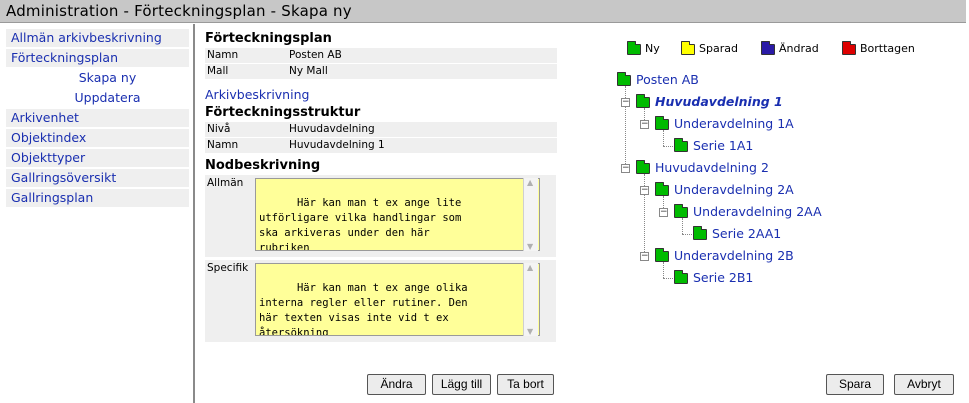  What do you see at coordinates (530, 299) in the screenshot?
I see `specific-scrollbar: ▲ ▼` at bounding box center [530, 299].